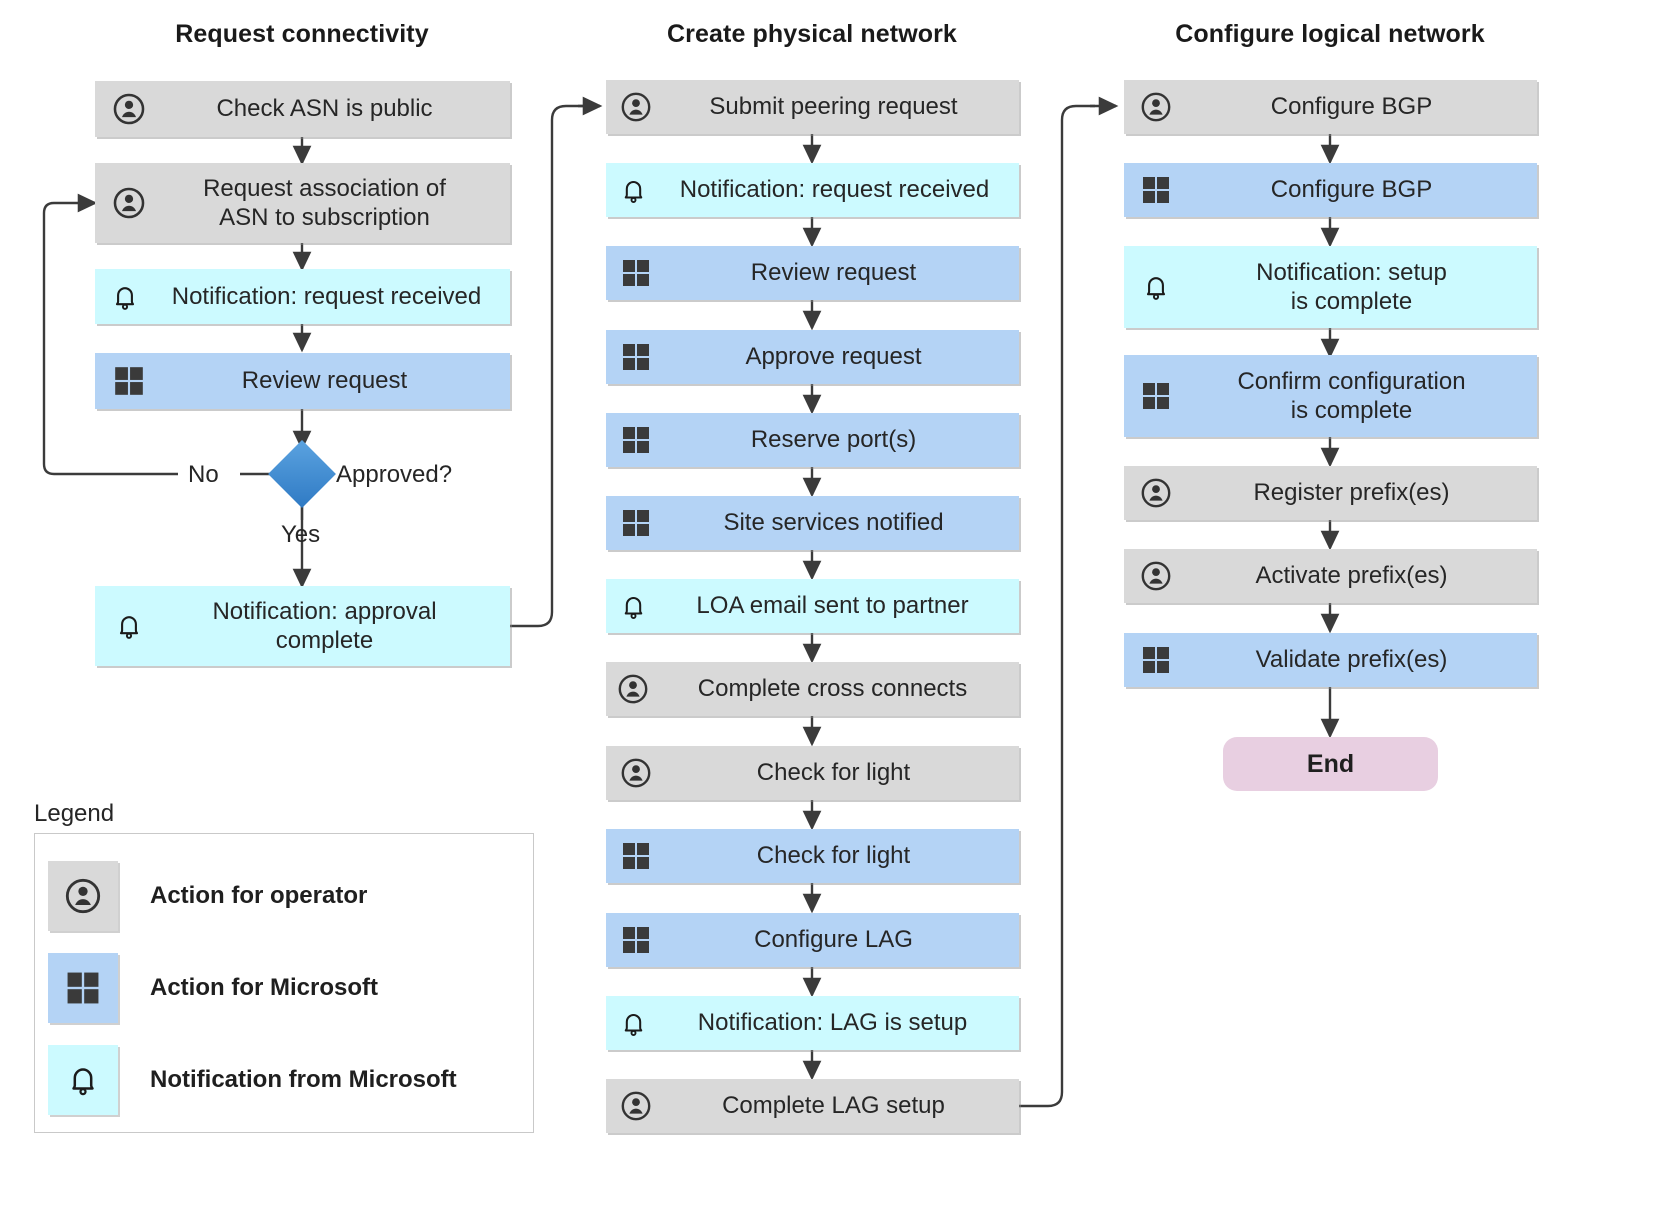 The width and height of the screenshot is (1654, 1231). Describe the element at coordinates (74, 813) in the screenshot. I see `legend-title: Legend` at that location.